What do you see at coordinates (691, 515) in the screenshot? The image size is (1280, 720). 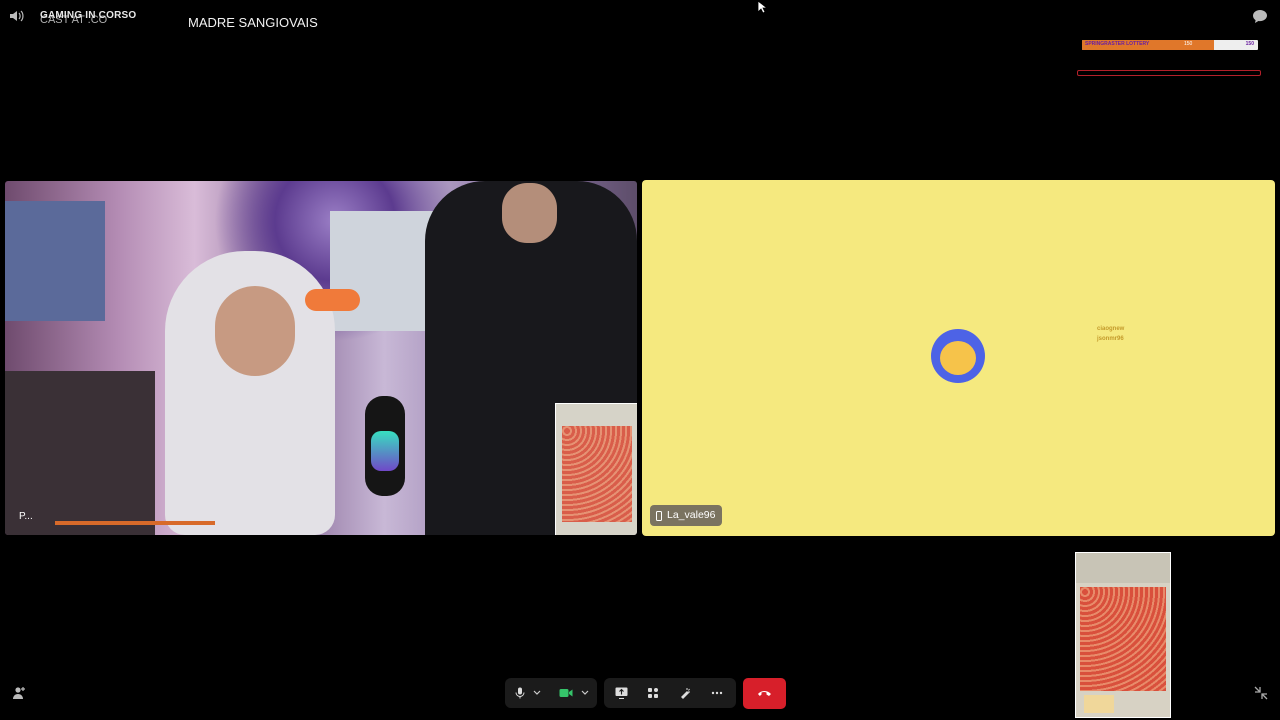 I see `participant-name-right: La_vale96` at bounding box center [691, 515].